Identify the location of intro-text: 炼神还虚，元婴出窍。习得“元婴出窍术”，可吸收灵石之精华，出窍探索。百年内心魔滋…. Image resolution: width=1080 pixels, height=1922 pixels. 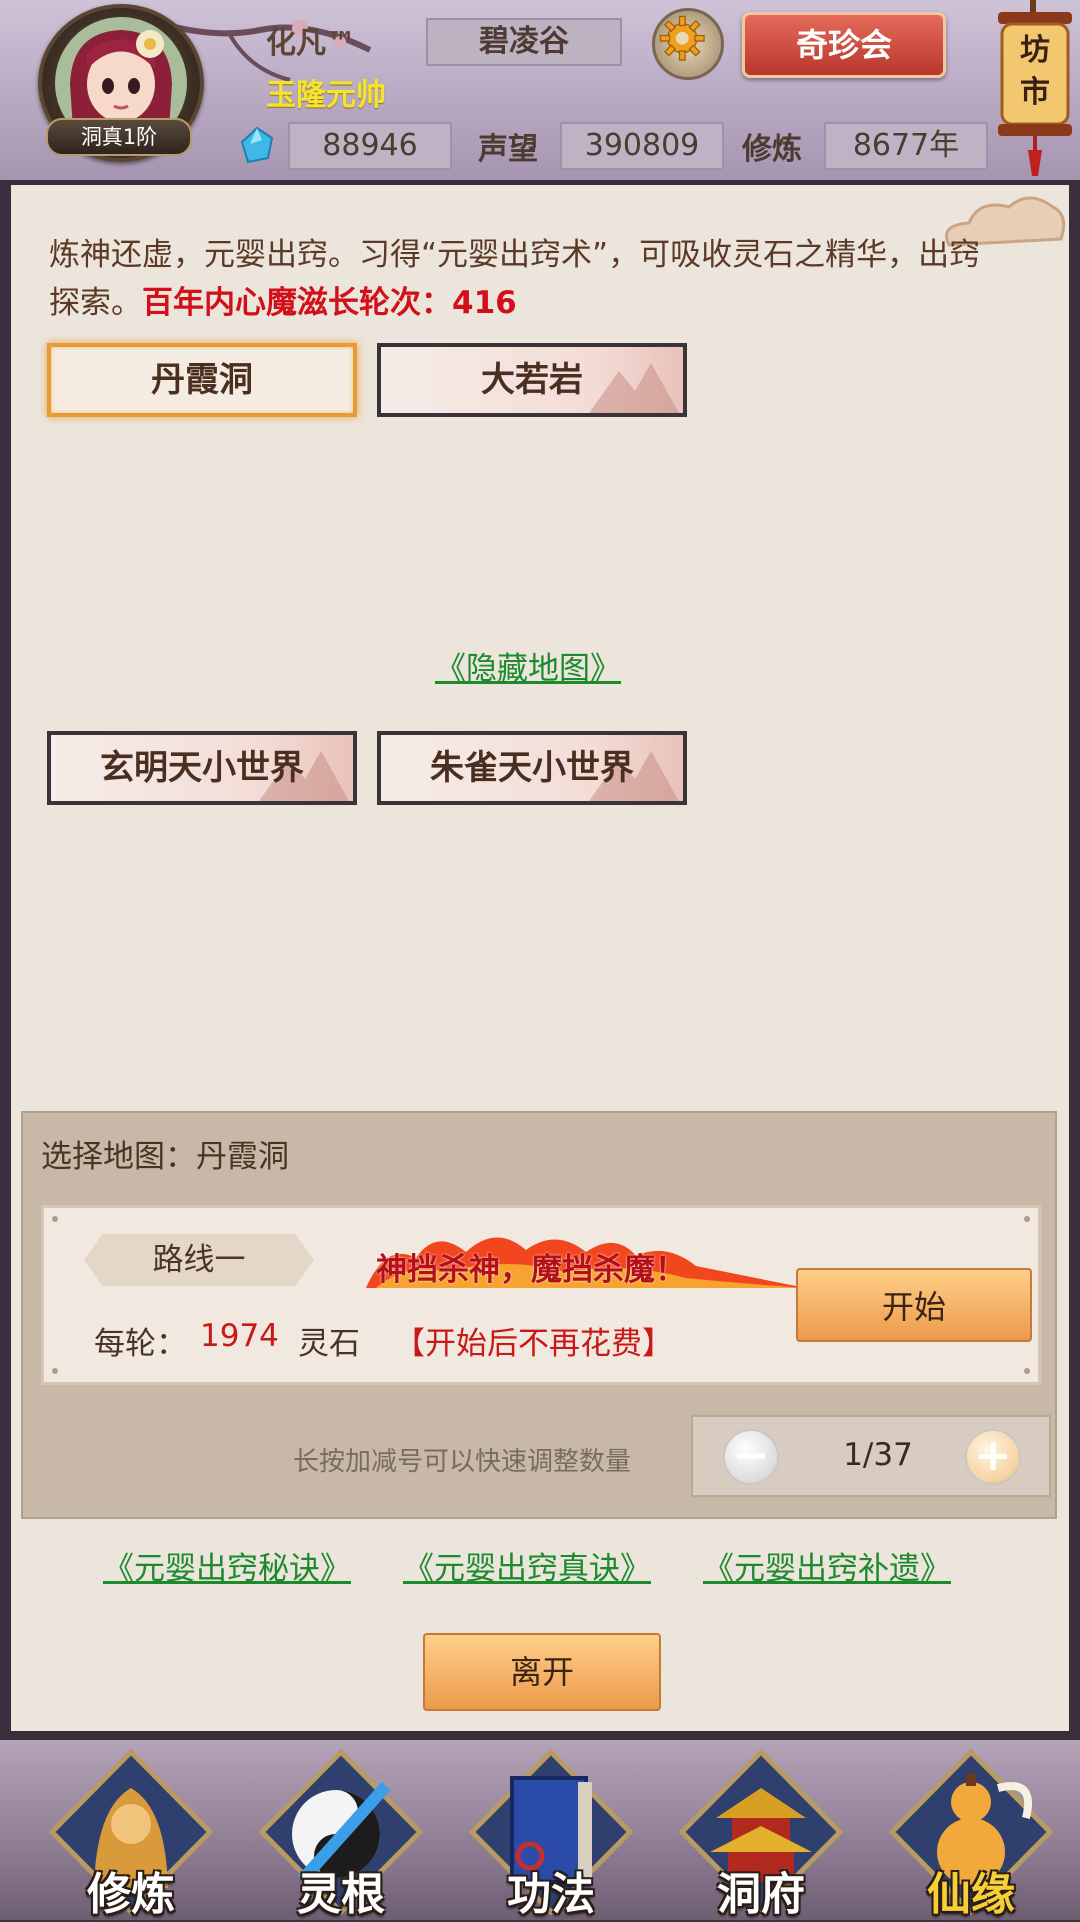
(529, 279).